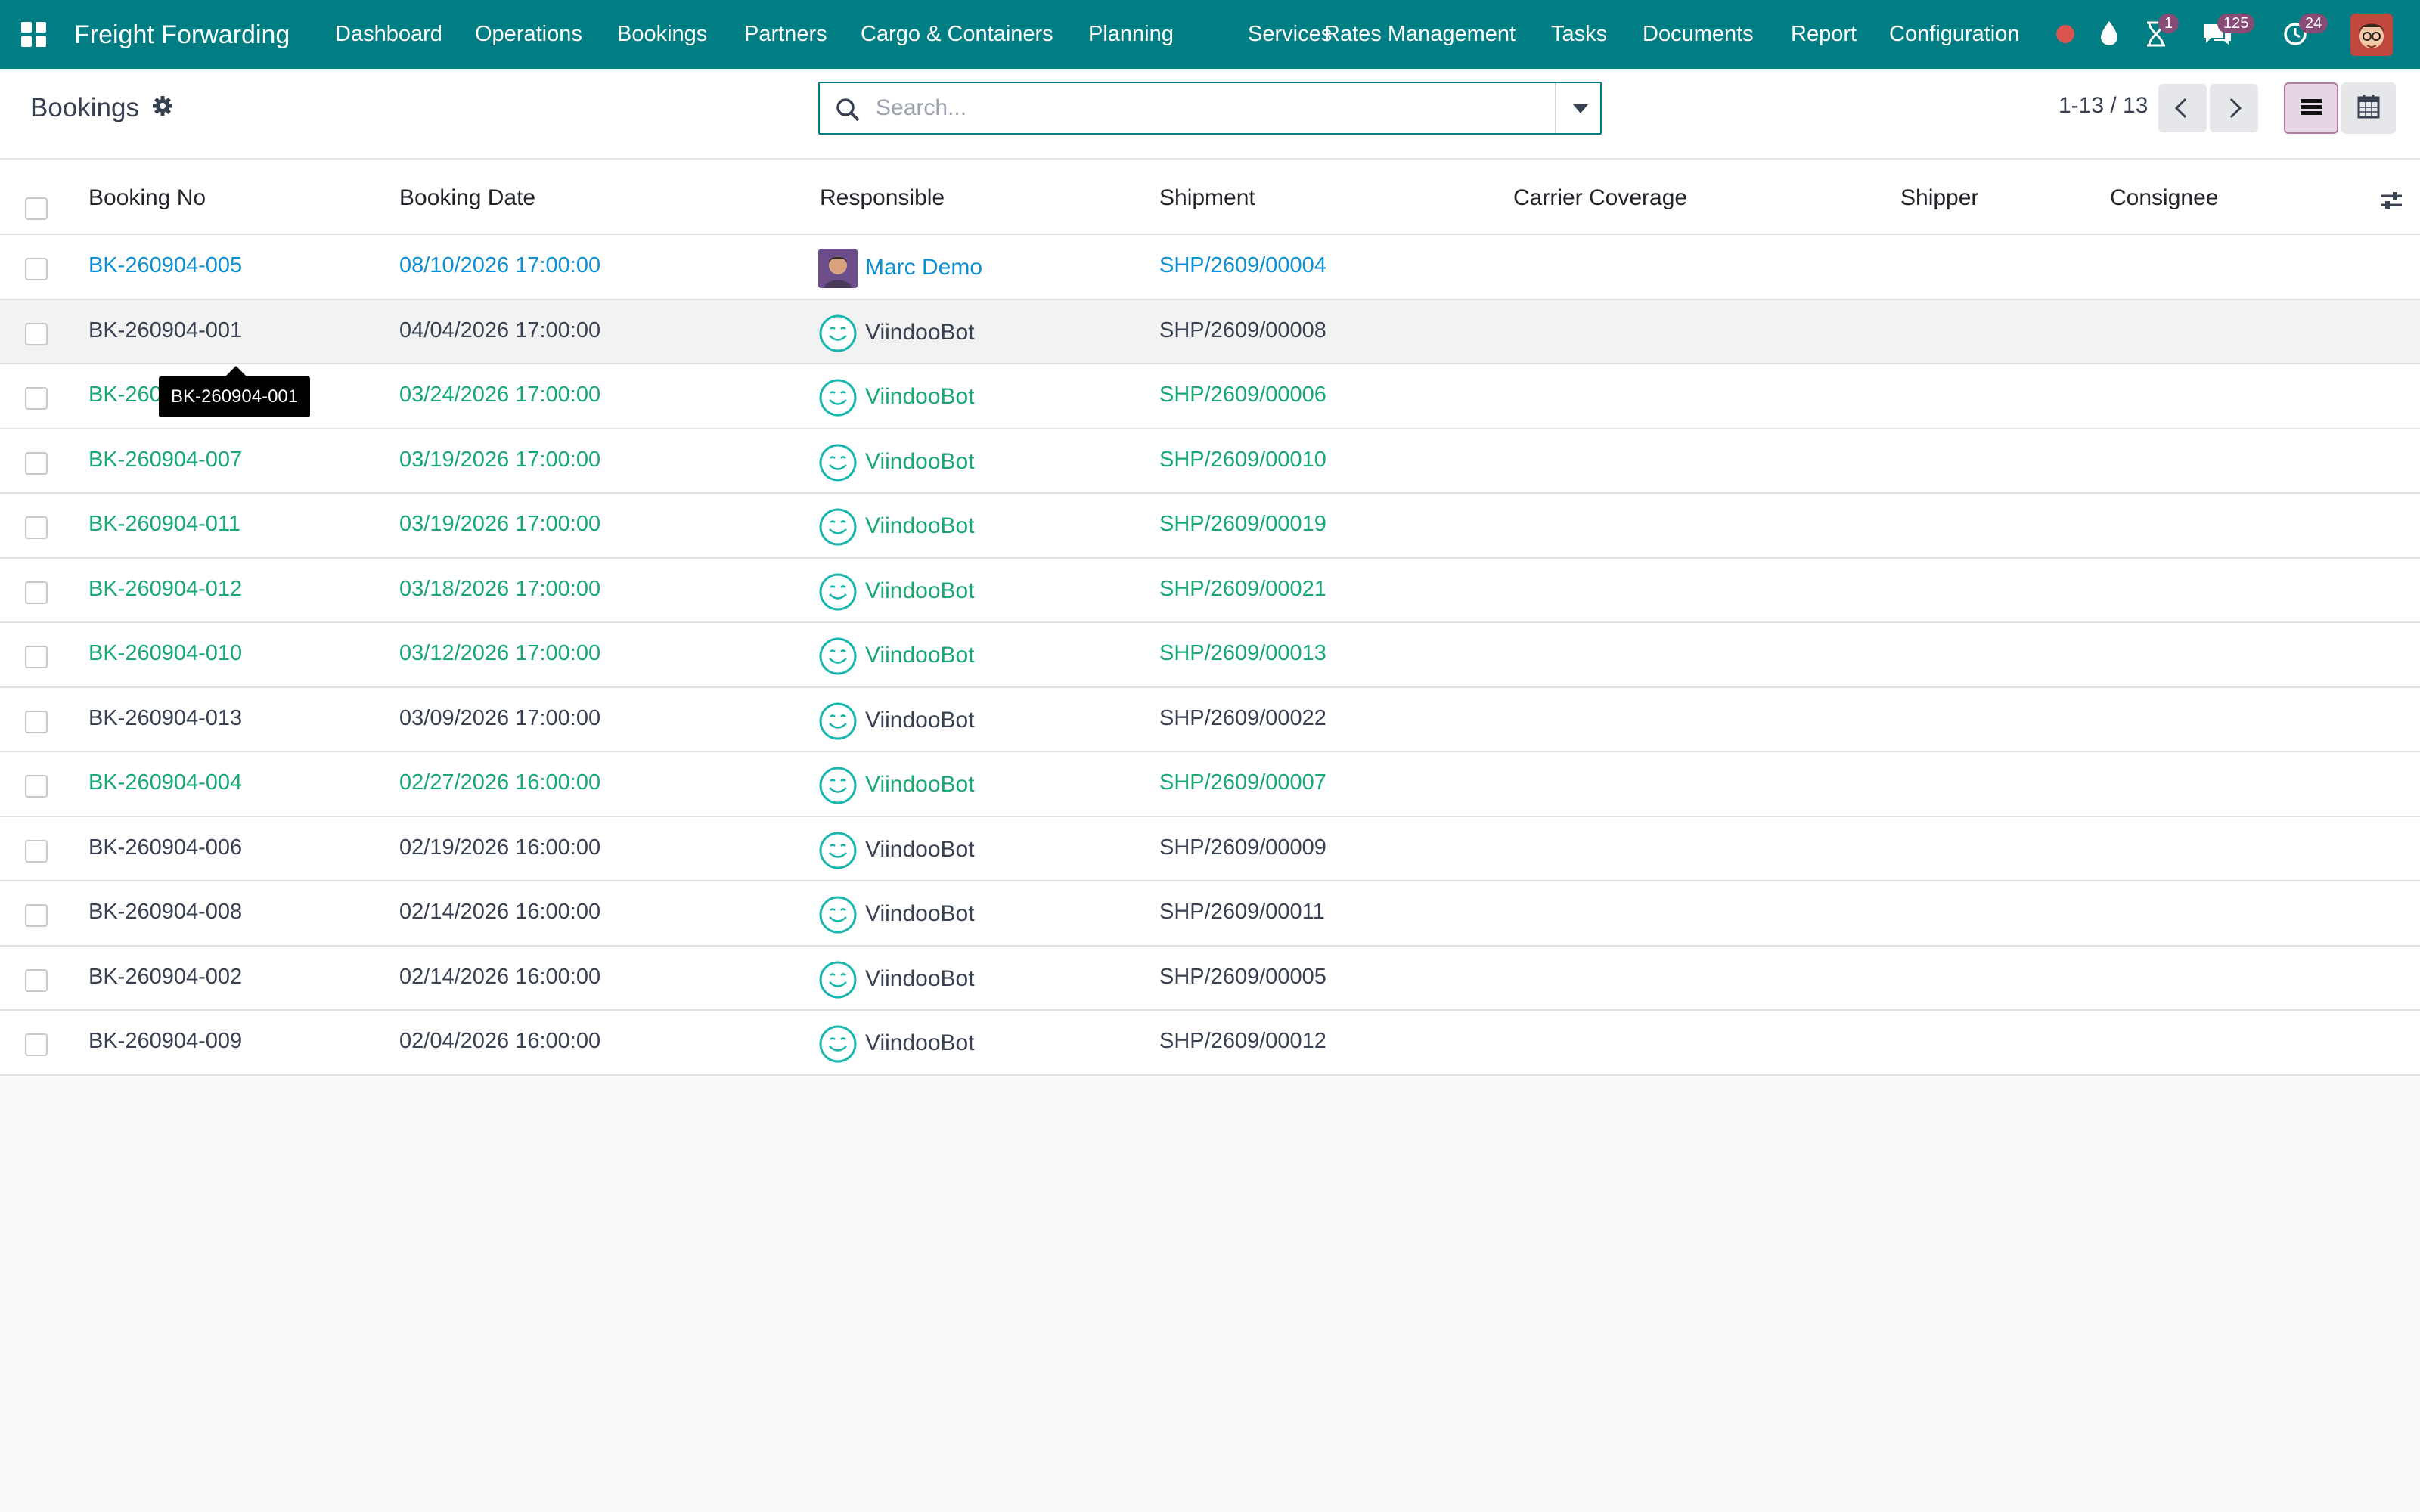 This screenshot has width=2420, height=1512. I want to click on column-header-shipment: Shipment, so click(1207, 198).